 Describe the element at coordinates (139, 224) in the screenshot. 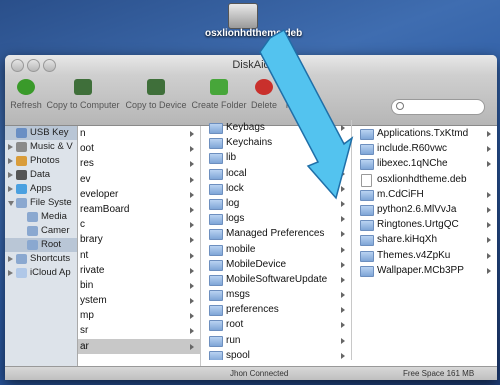

I see `col1-item-row: c` at that location.